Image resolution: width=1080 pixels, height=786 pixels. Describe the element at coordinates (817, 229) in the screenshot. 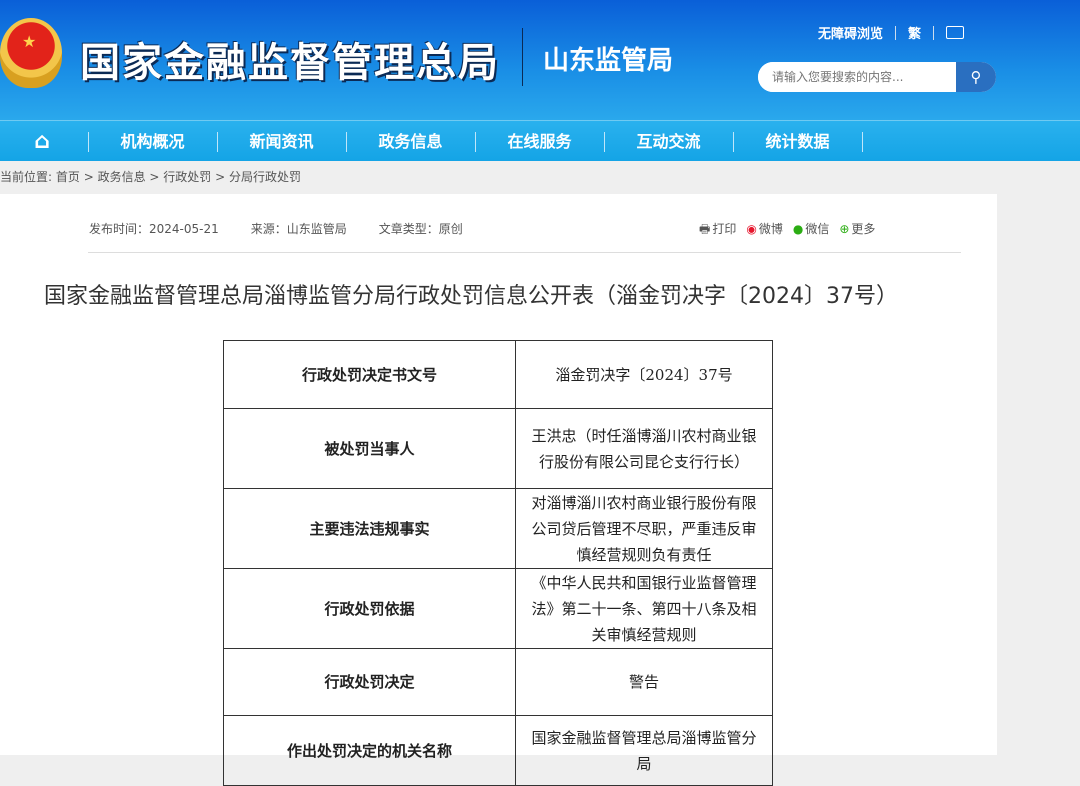

I see `wechat-label: 微信` at that location.